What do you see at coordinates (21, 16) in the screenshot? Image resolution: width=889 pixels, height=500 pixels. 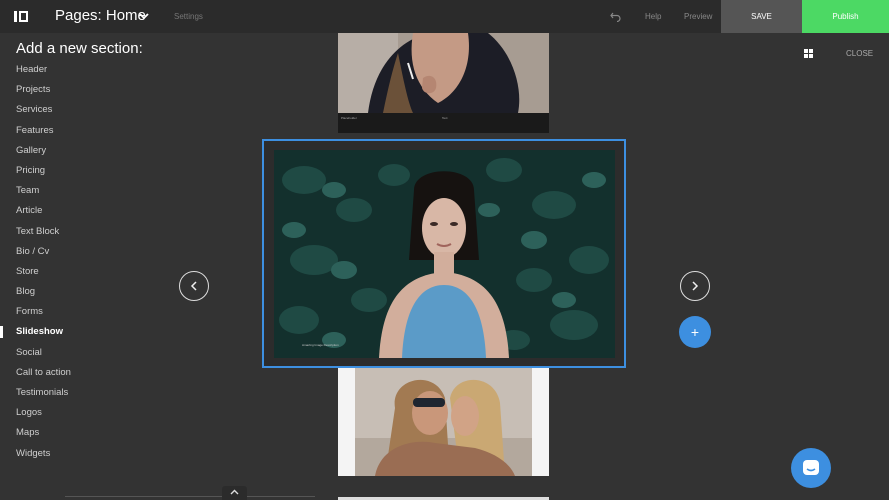 I see `sidebar-toggle-icon` at bounding box center [21, 16].